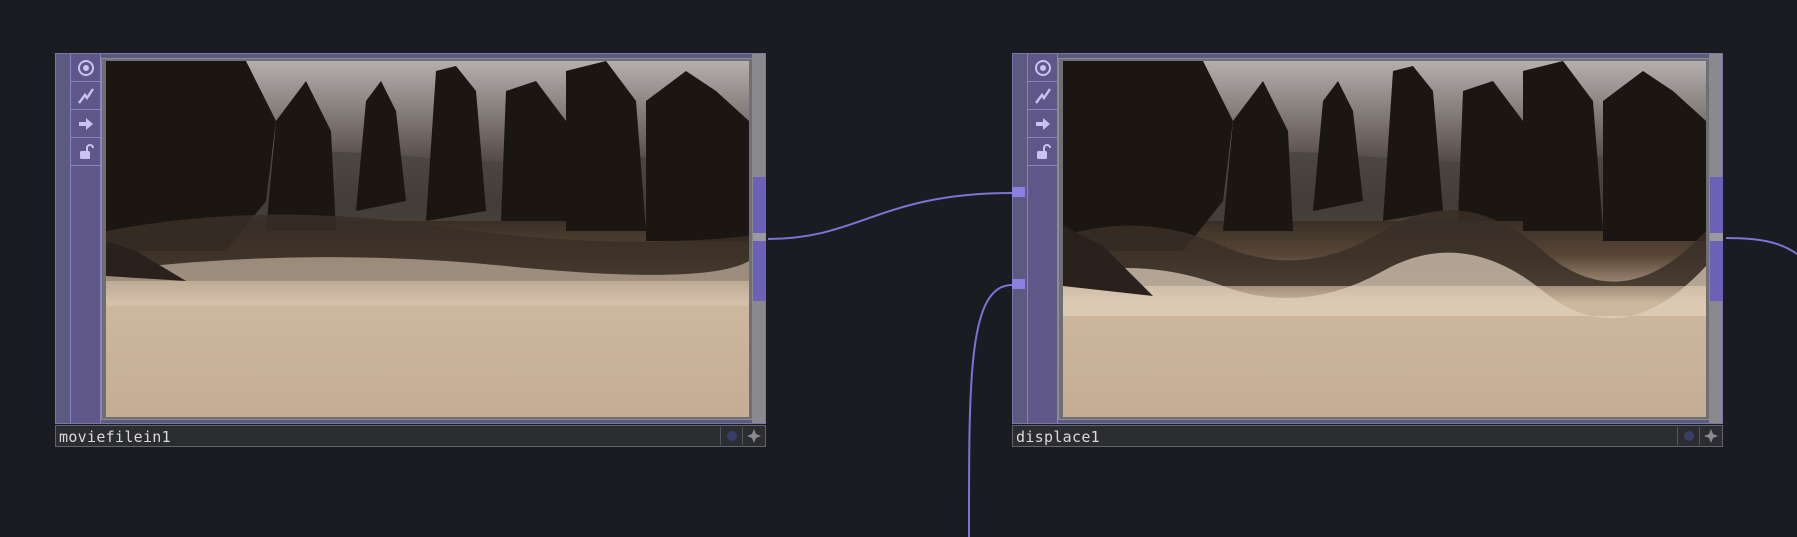  Describe the element at coordinates (890, 216) in the screenshot. I see `wire-moviefilein1-to-displace1` at that location.